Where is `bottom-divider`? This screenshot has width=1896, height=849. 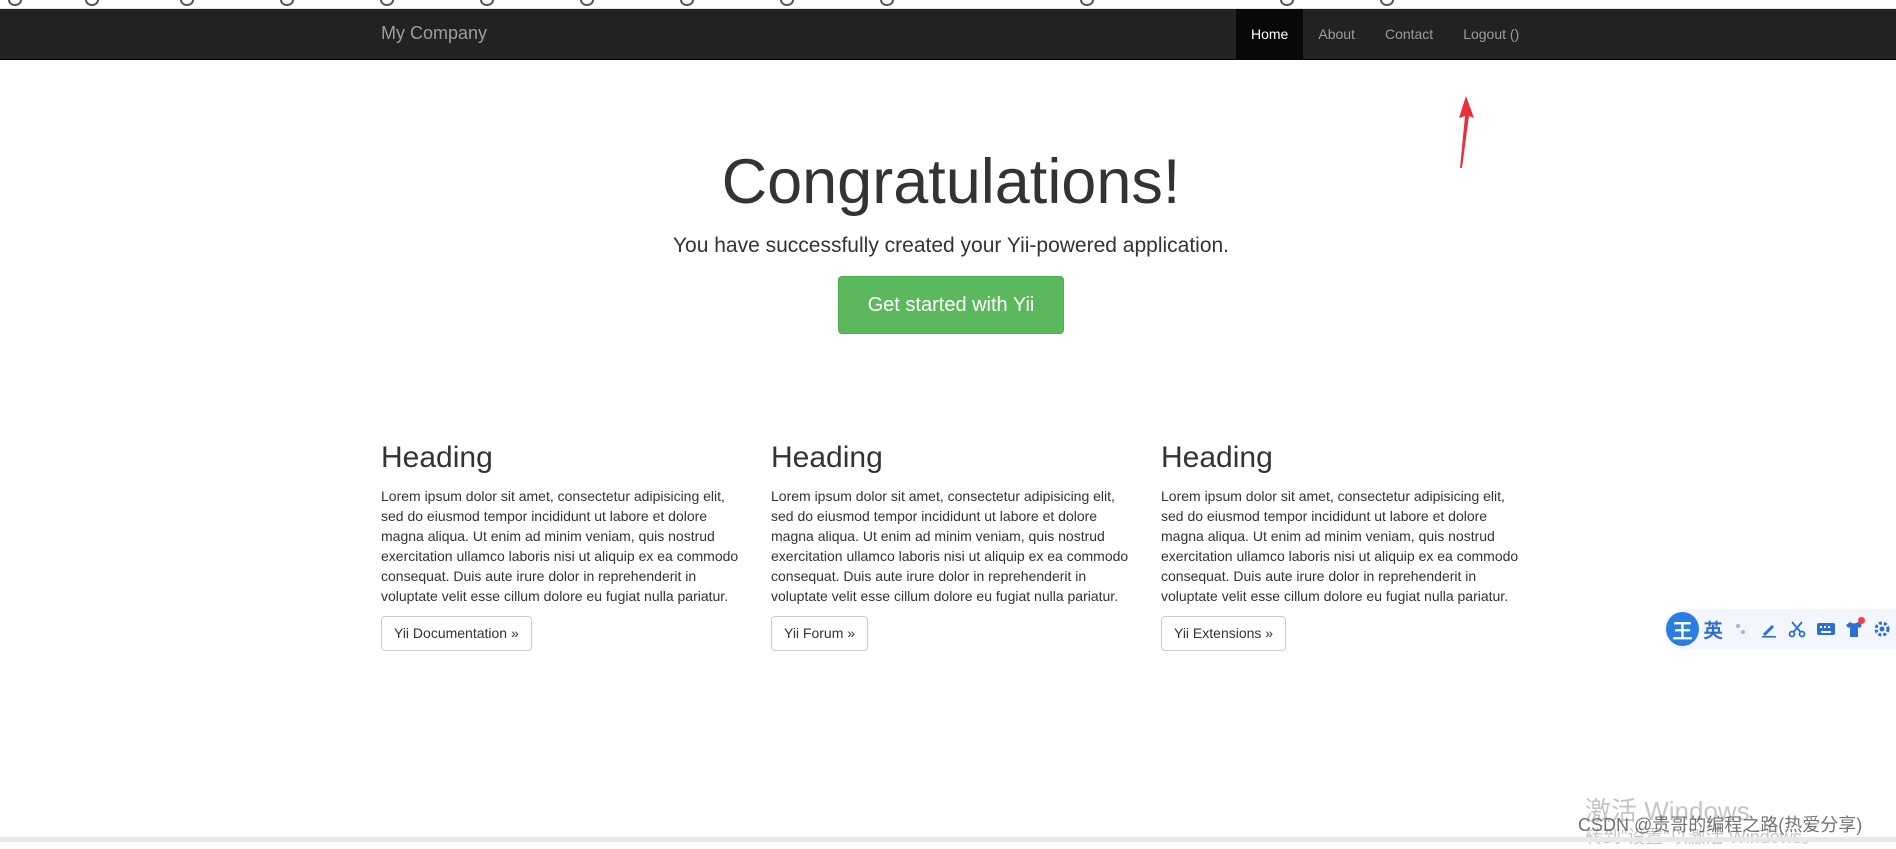
bottom-divider is located at coordinates (948, 839).